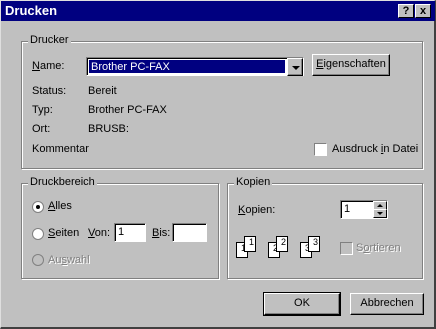 The height and width of the screenshot is (329, 436). I want to click on printer-name-label: Name:, so click(48, 66).